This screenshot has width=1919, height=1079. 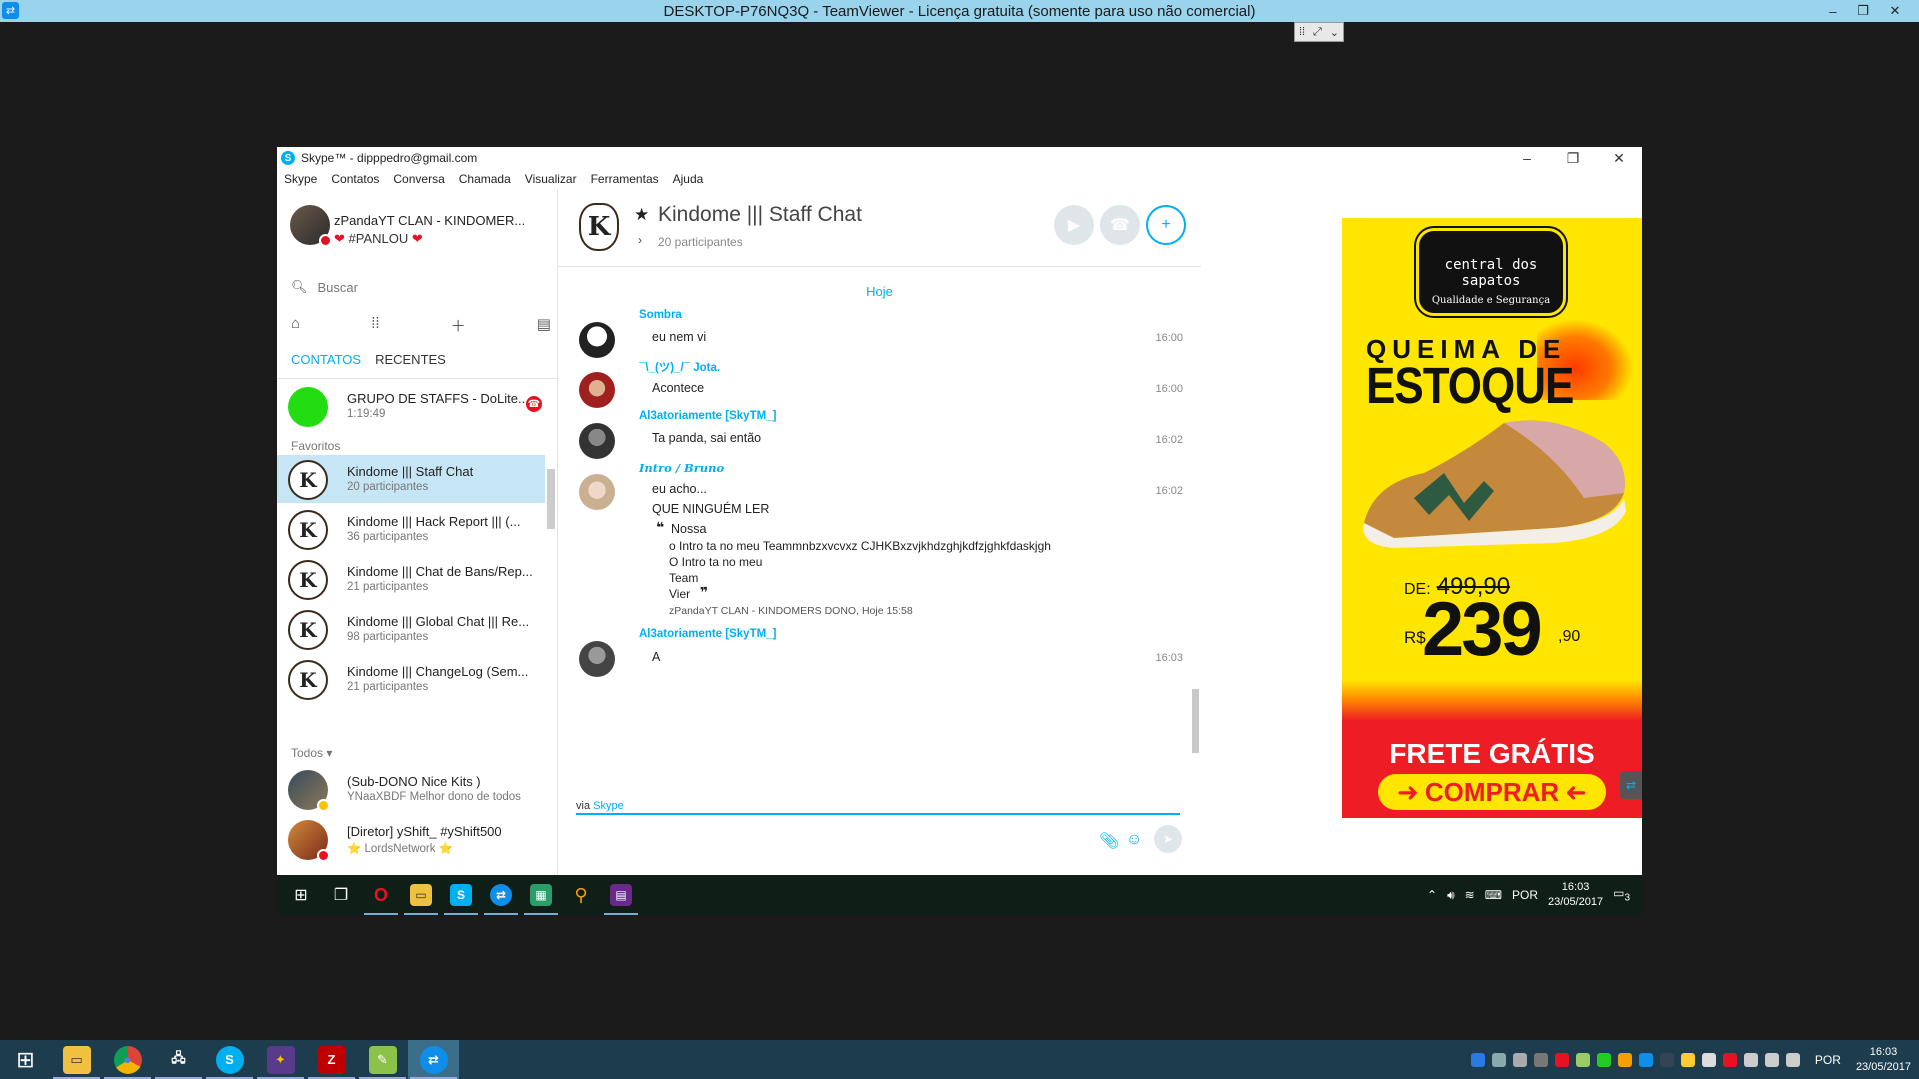 I want to click on game-launcher-icon: ✦, so click(x=280, y=1059).